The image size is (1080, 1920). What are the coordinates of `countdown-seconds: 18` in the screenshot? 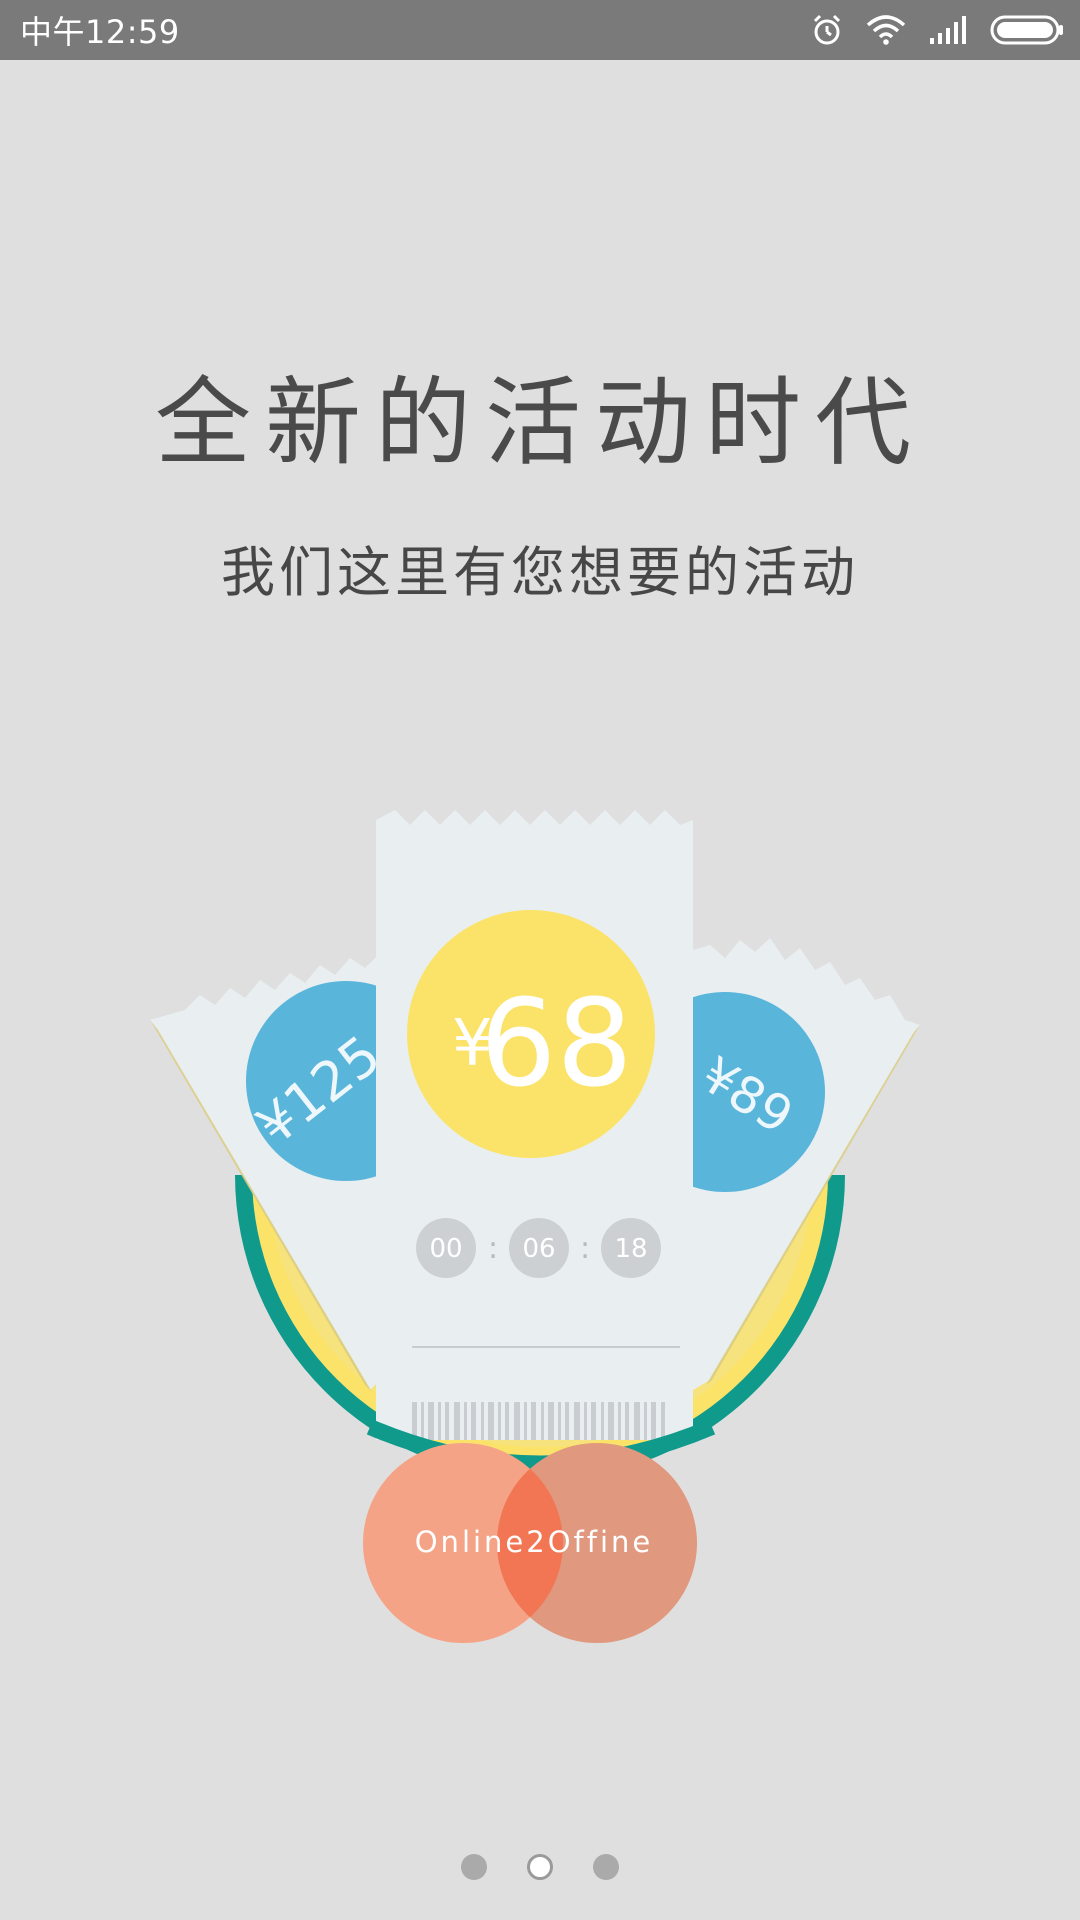 It's located at (630, 1249).